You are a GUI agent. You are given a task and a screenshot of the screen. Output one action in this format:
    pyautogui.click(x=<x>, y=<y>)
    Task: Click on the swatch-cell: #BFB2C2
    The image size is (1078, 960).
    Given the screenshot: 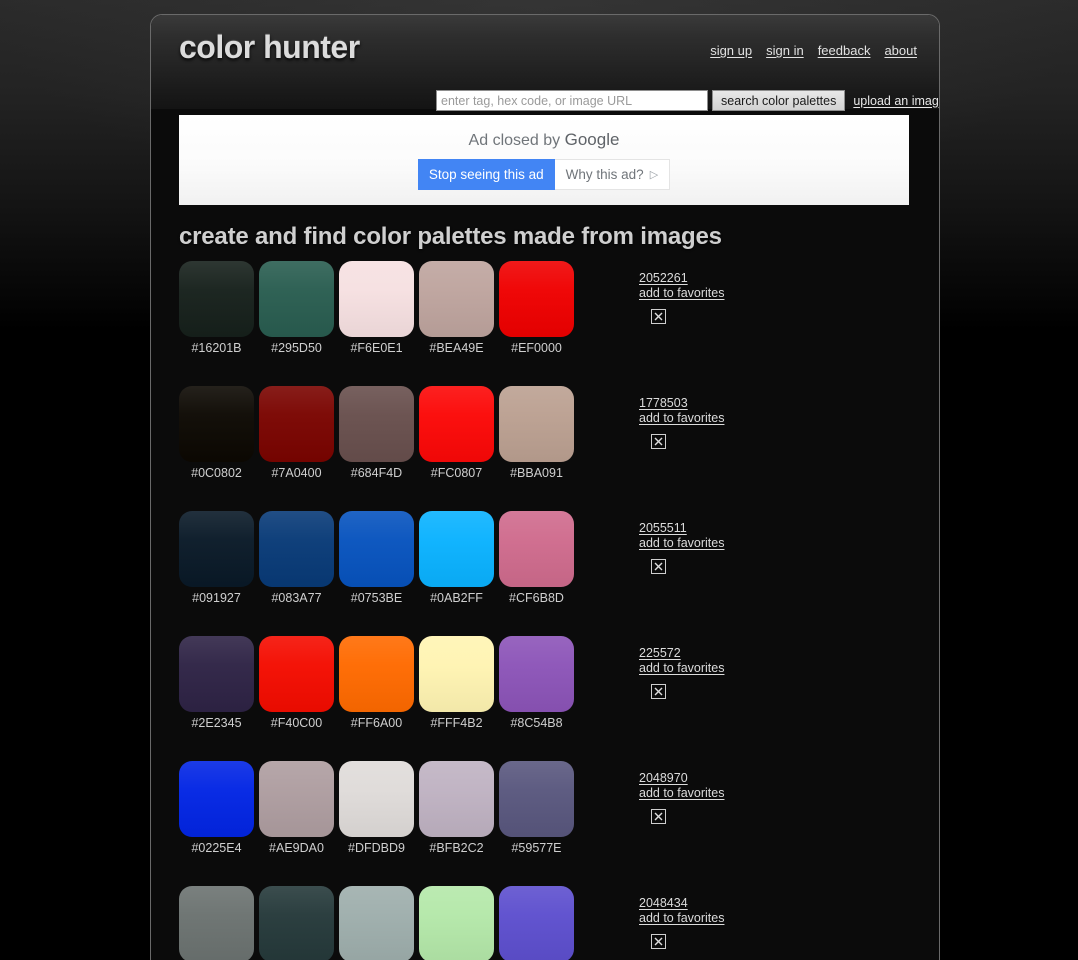 What is the action you would take?
    pyautogui.click(x=456, y=808)
    